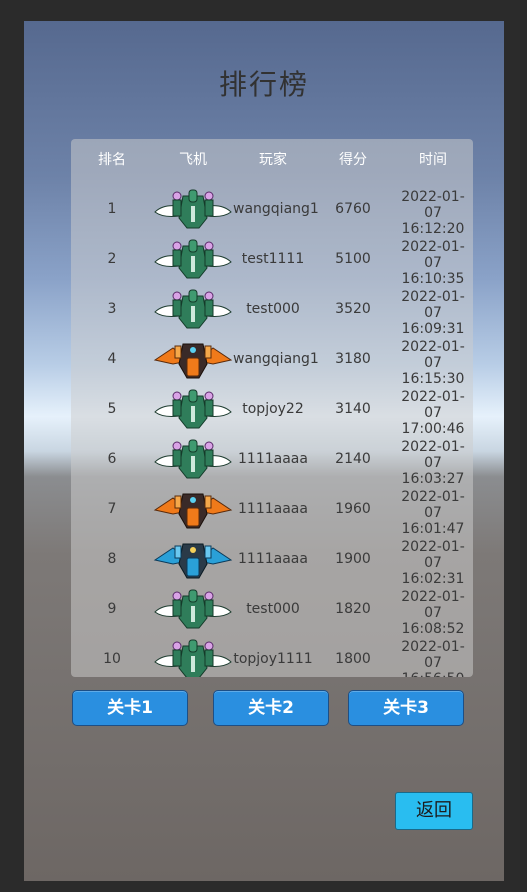 Image resolution: width=527 pixels, height=892 pixels. Describe the element at coordinates (112, 209) in the screenshot. I see `row-rank: 1` at that location.